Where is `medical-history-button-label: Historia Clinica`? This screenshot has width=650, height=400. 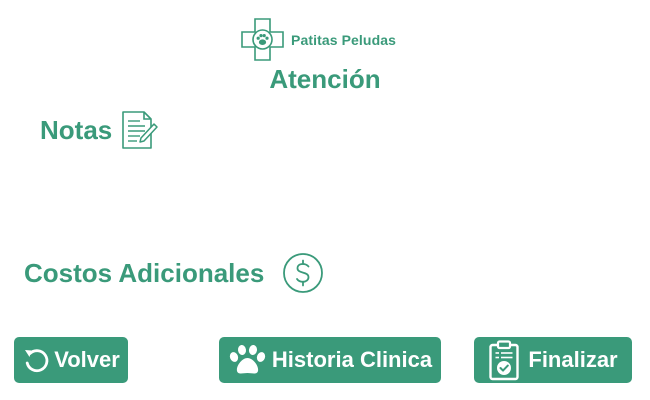
medical-history-button-label: Historia Clinica is located at coordinates (352, 359).